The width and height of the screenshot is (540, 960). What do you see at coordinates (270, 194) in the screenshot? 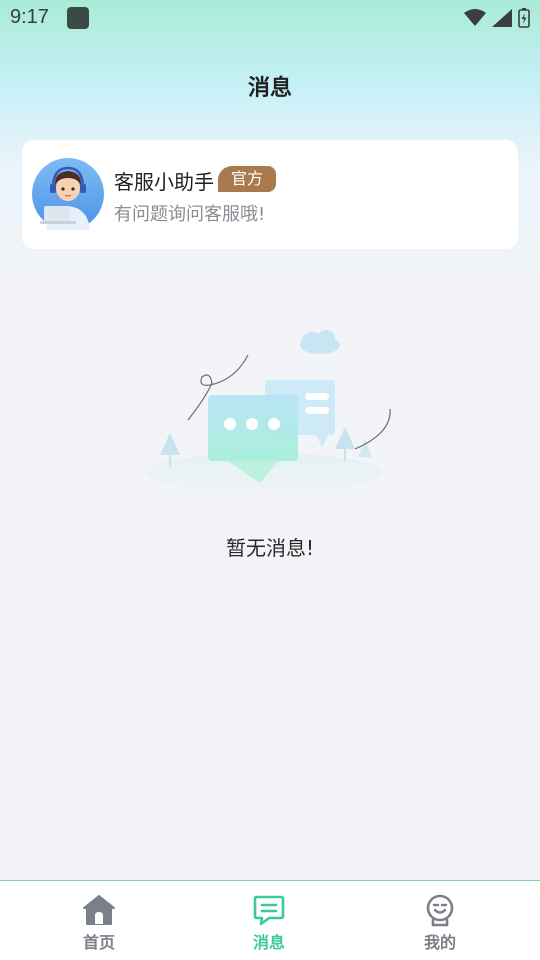
I see `customer-service-card: 客服小助手 官方 有问题询问客服哦!` at bounding box center [270, 194].